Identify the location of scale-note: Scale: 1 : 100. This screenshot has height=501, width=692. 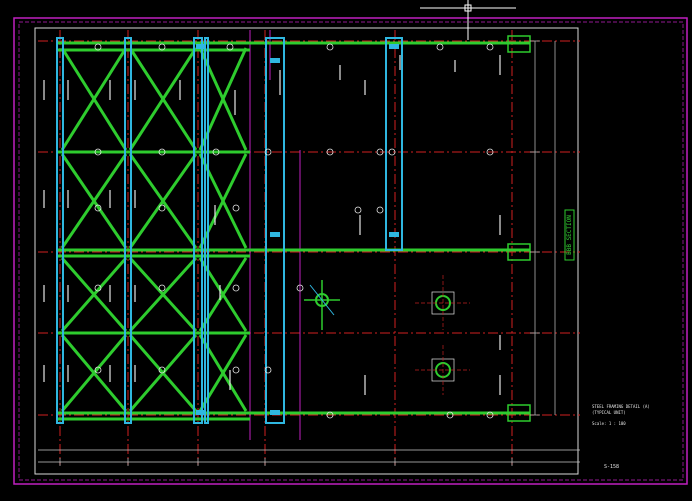
(609, 423).